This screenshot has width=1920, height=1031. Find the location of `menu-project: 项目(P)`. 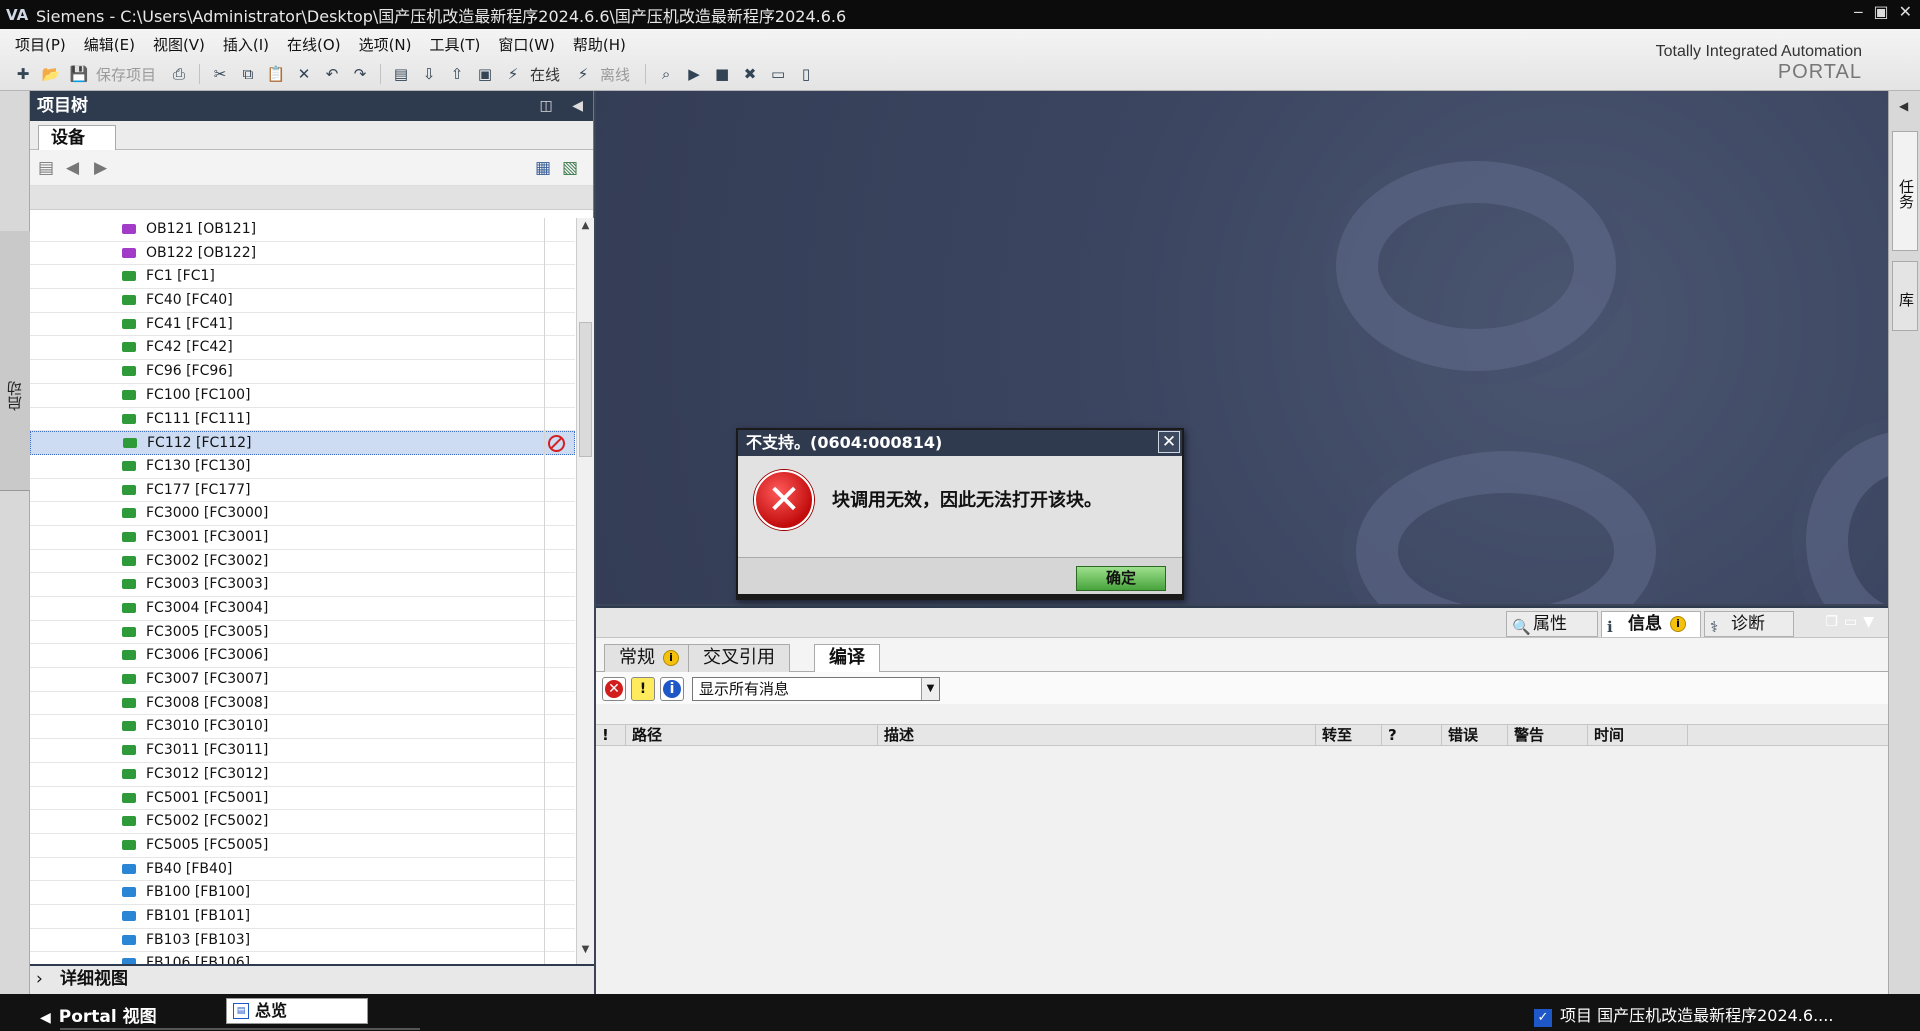

menu-project: 项目(P) is located at coordinates (40, 45).